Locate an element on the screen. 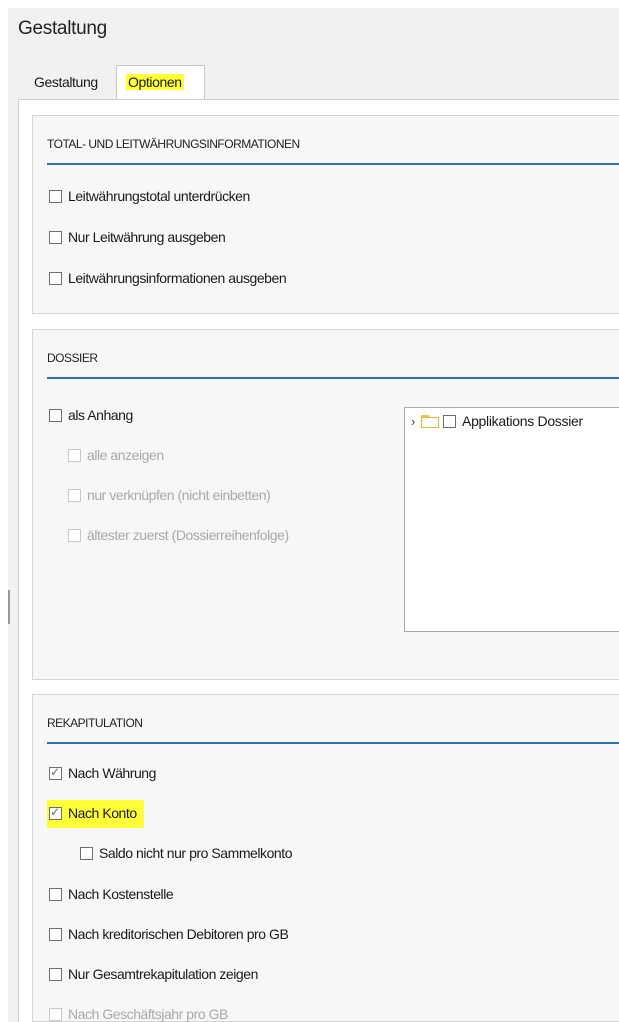 Image resolution: width=619 pixels, height=1022 pixels. option-label: nur verknüpfen (nicht einbetten) is located at coordinates (179, 495).